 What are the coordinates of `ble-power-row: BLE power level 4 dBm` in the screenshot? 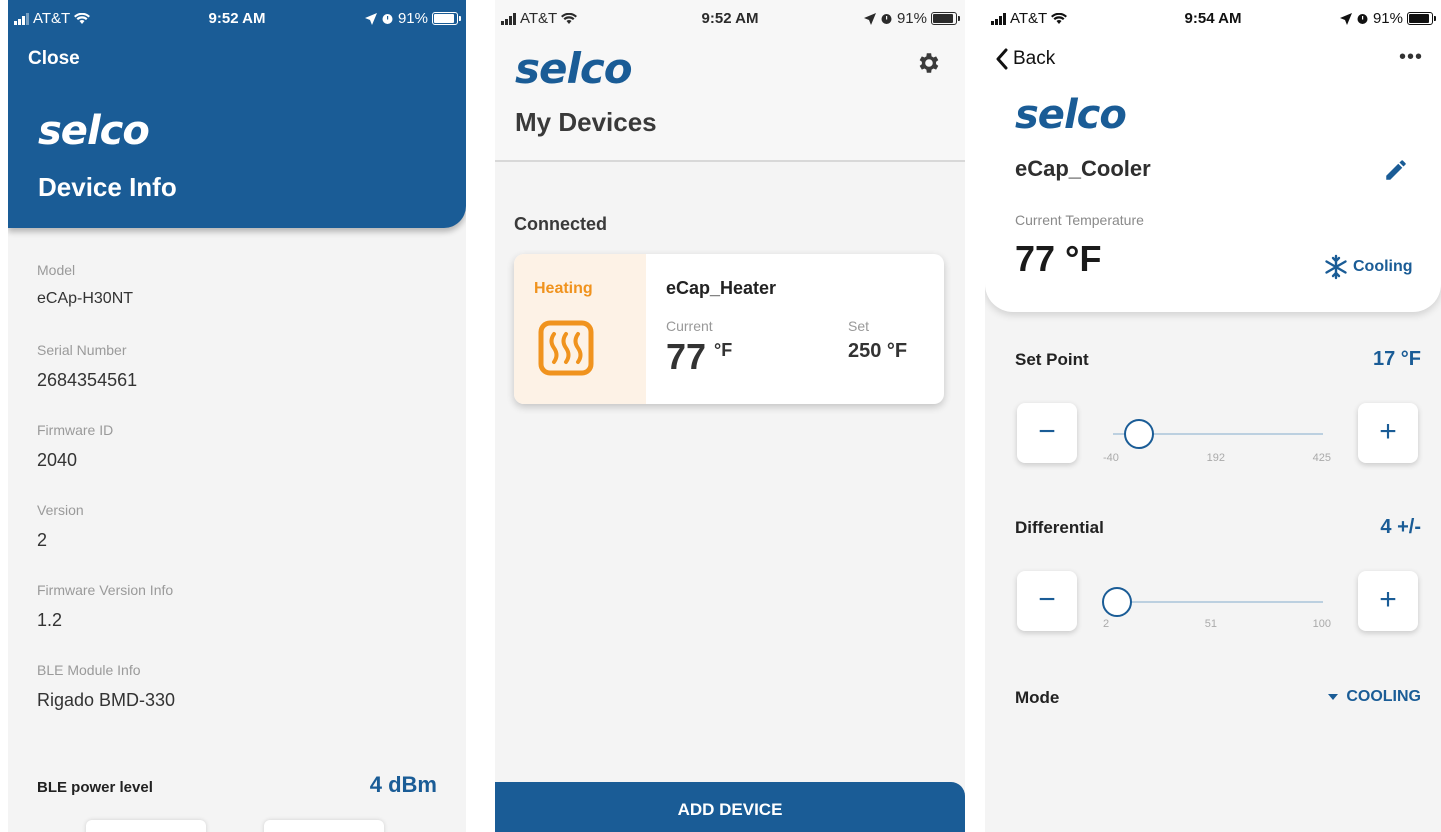 It's located at (237, 785).